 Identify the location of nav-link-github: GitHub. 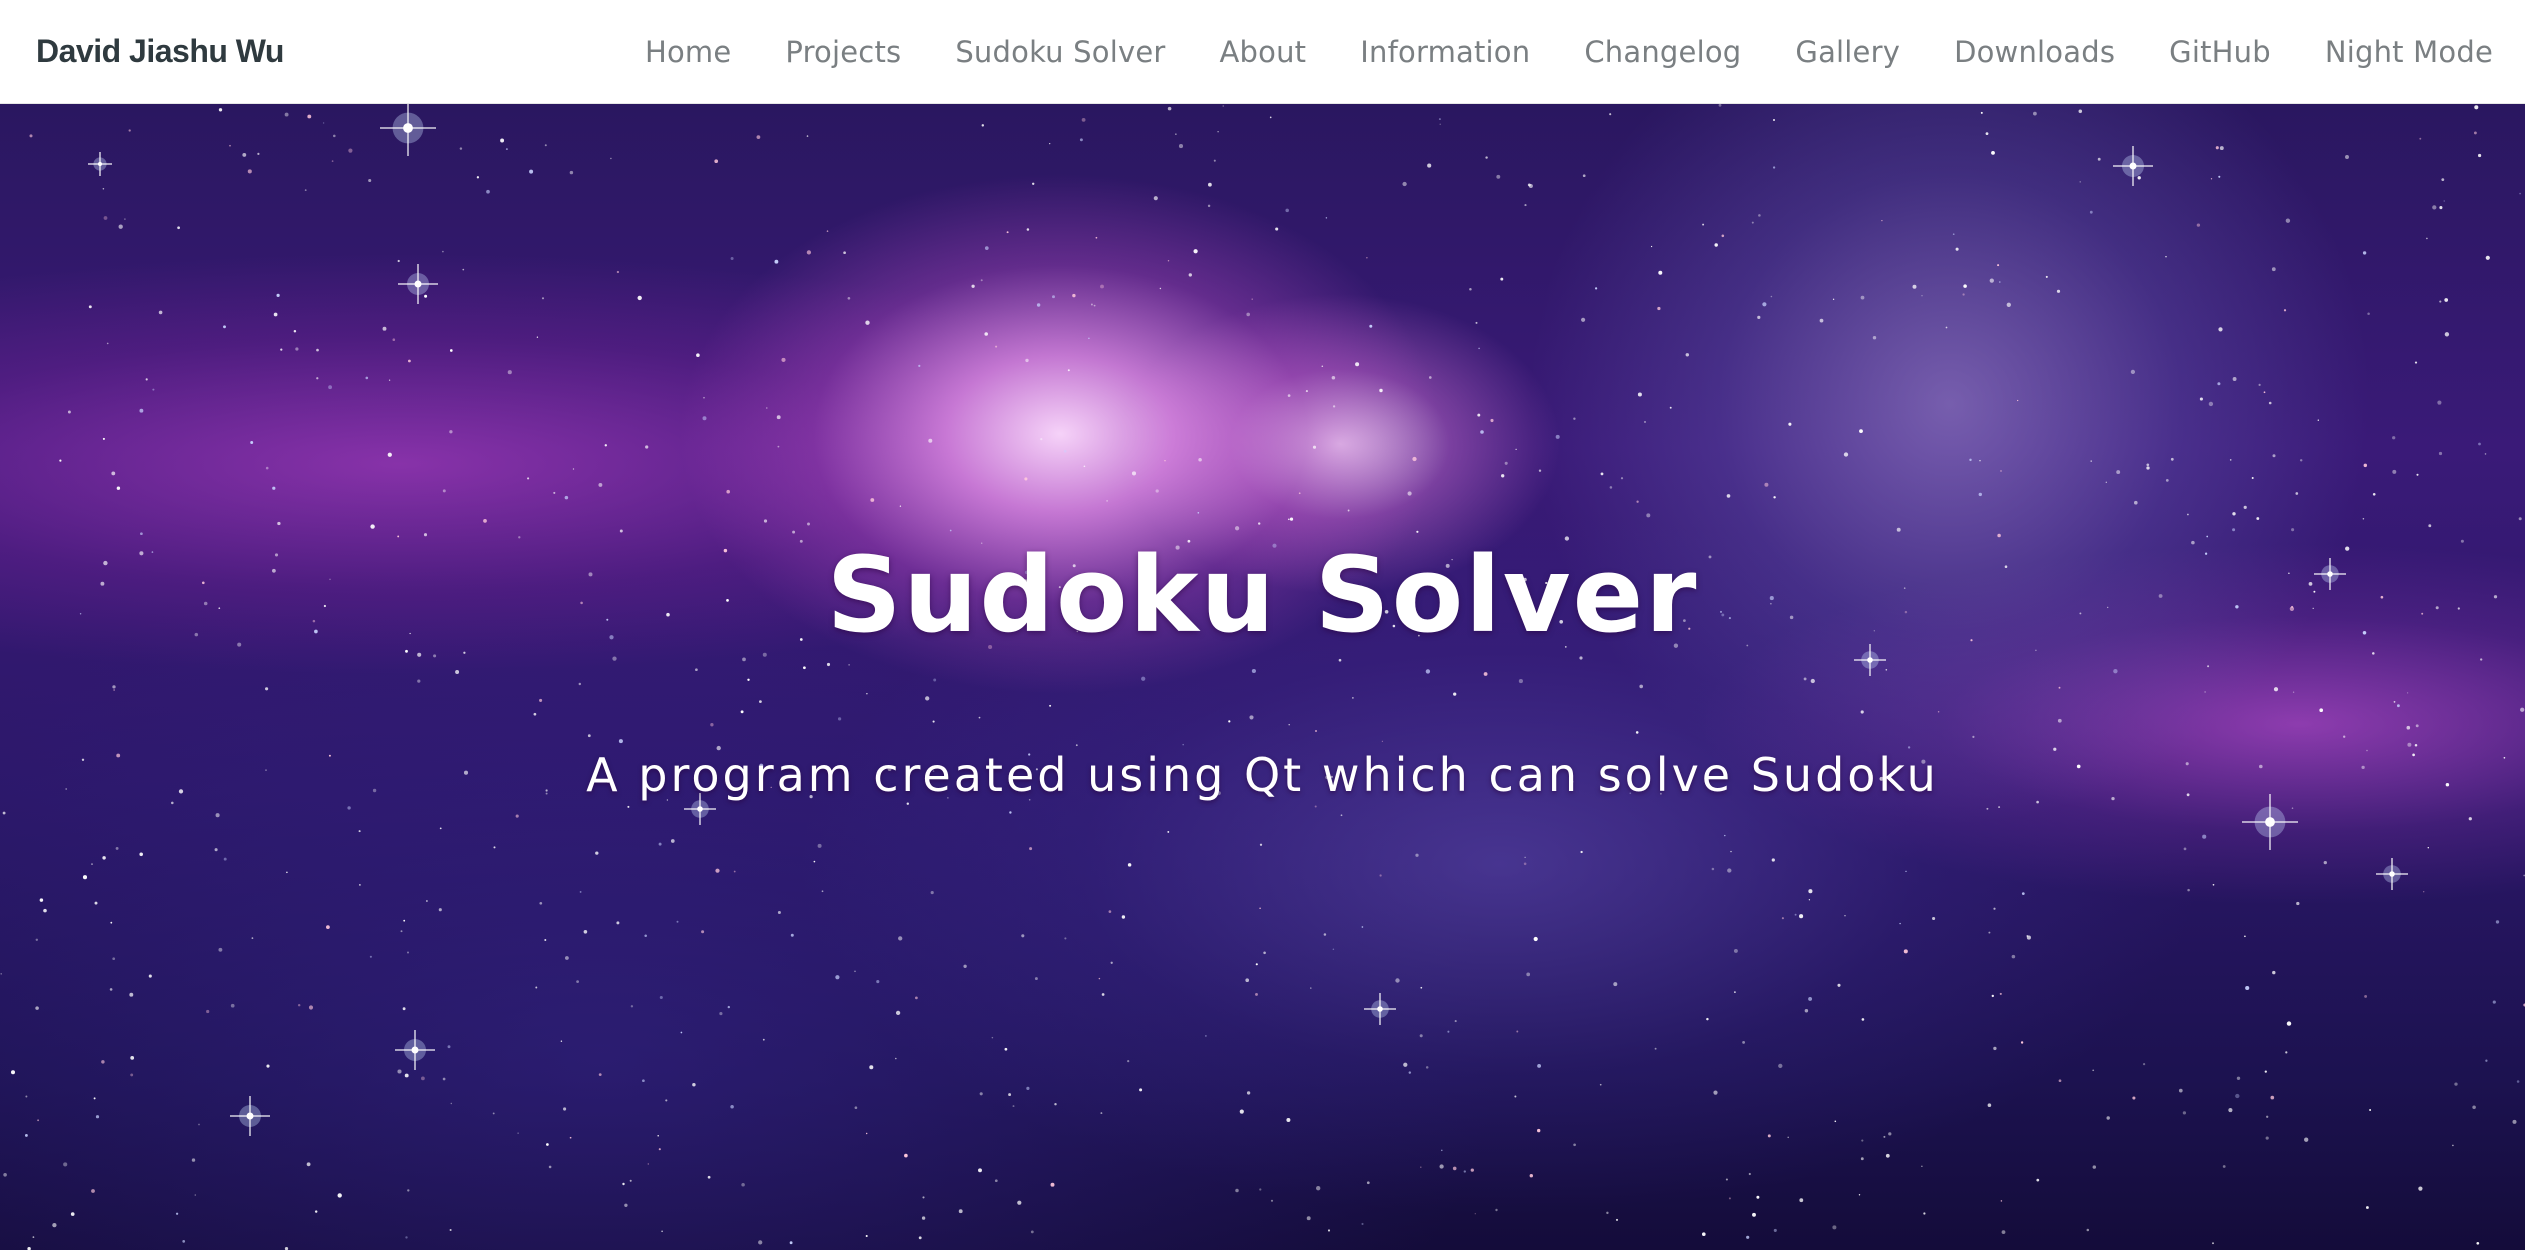
(2220, 52).